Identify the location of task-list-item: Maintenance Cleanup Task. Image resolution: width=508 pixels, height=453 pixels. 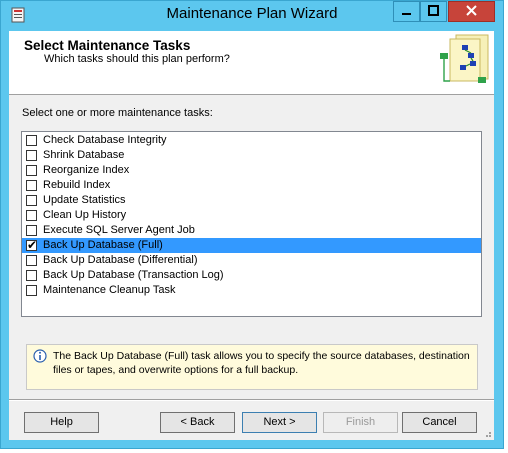
(251, 290).